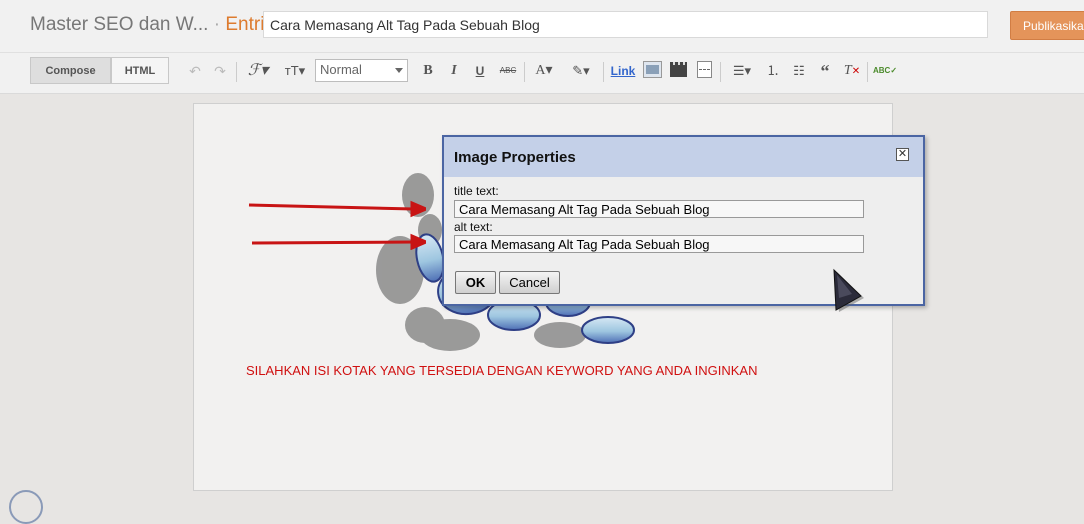 This screenshot has width=1084, height=524. What do you see at coordinates (476, 191) in the screenshot?
I see `title-text-label: title text:` at bounding box center [476, 191].